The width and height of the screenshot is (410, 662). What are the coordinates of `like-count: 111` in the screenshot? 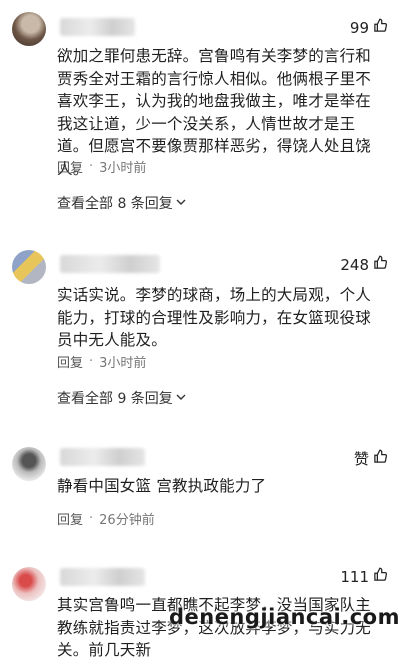 It's located at (354, 576).